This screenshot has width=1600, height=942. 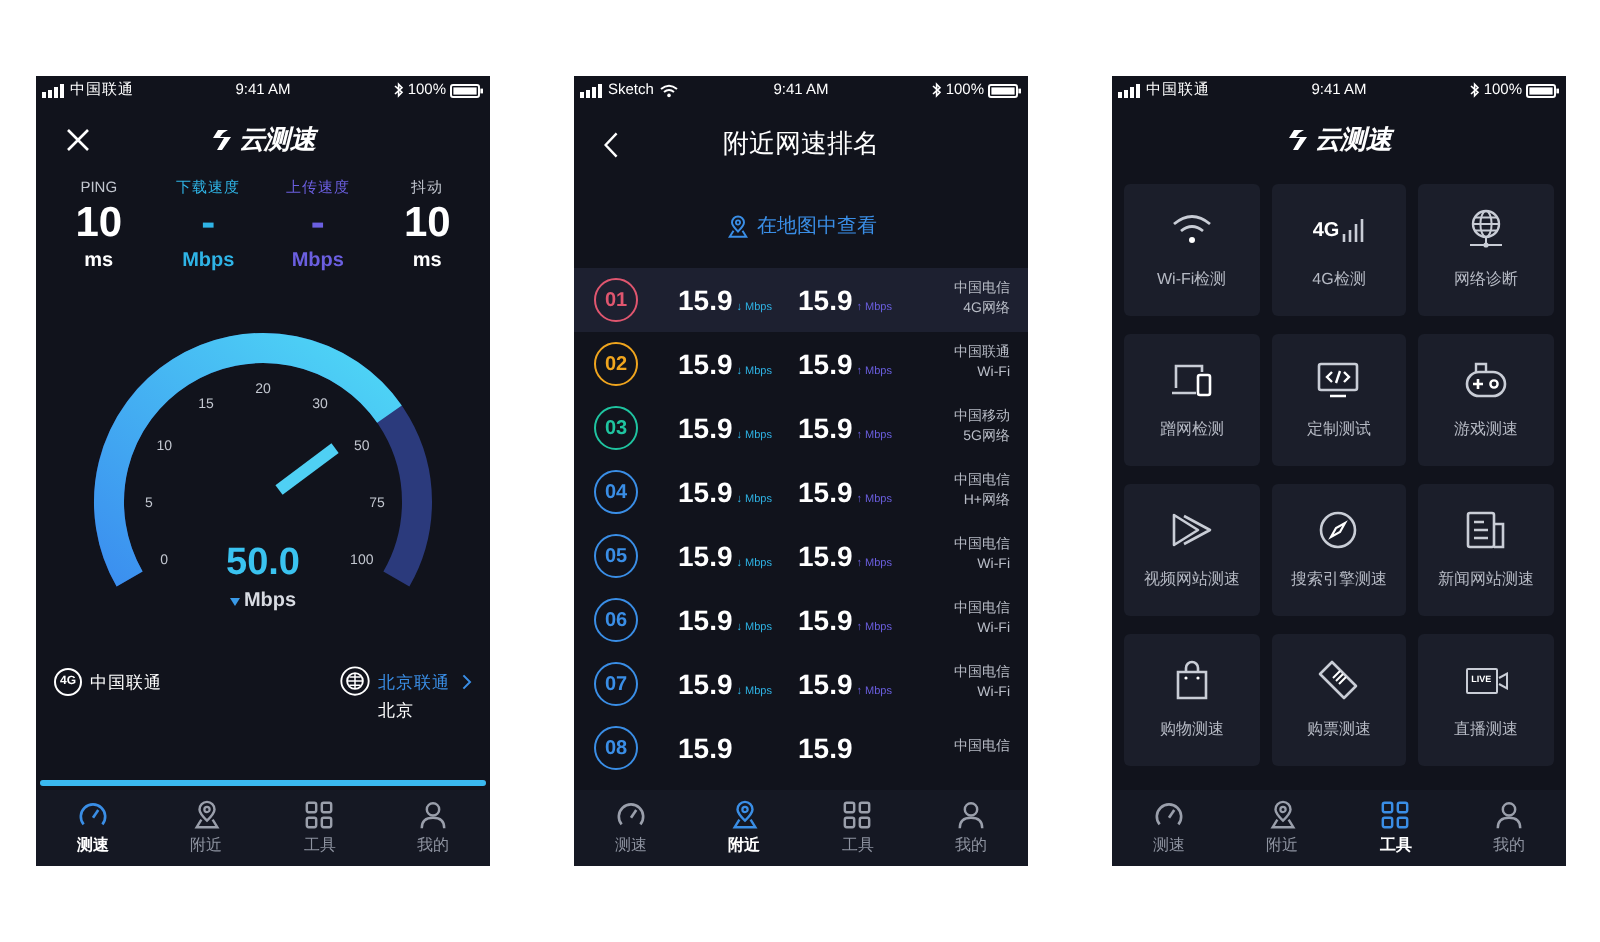 What do you see at coordinates (1191, 430) in the screenshot?
I see `tool-label: 蹭网检测` at bounding box center [1191, 430].